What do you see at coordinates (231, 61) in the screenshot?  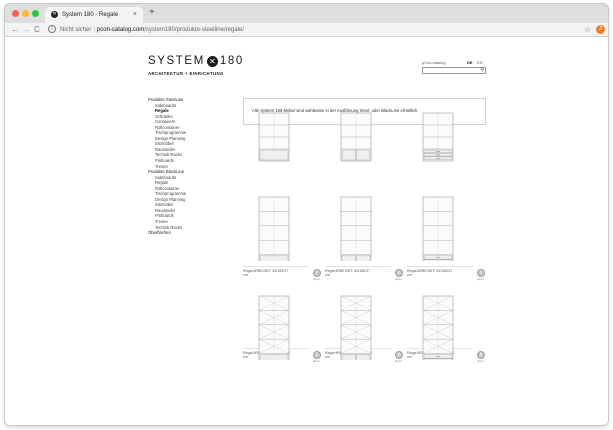 I see `logo-text-180: 180` at bounding box center [231, 61].